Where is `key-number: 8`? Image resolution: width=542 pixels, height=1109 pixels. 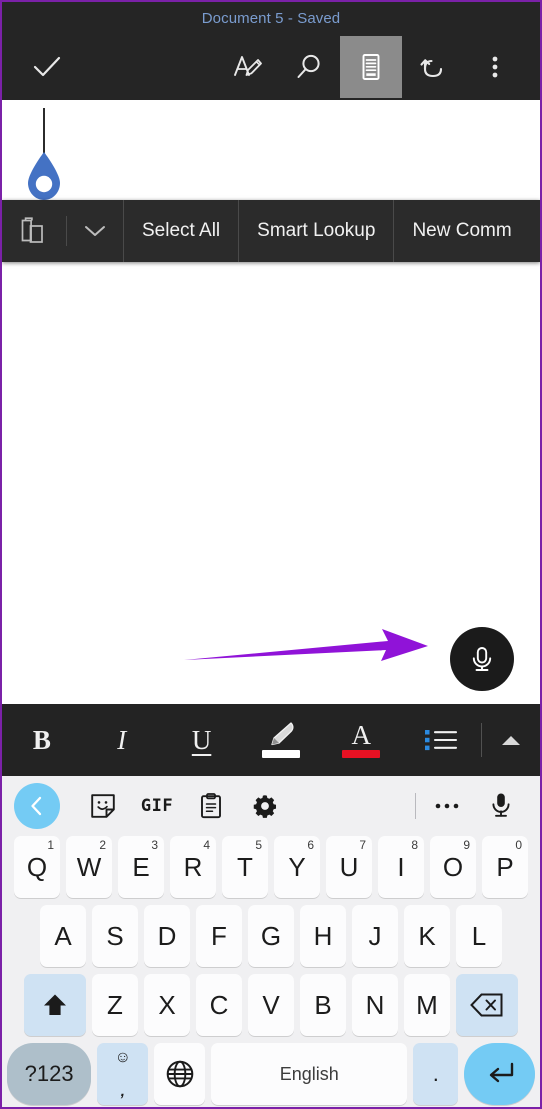
key-number: 8 is located at coordinates (414, 845).